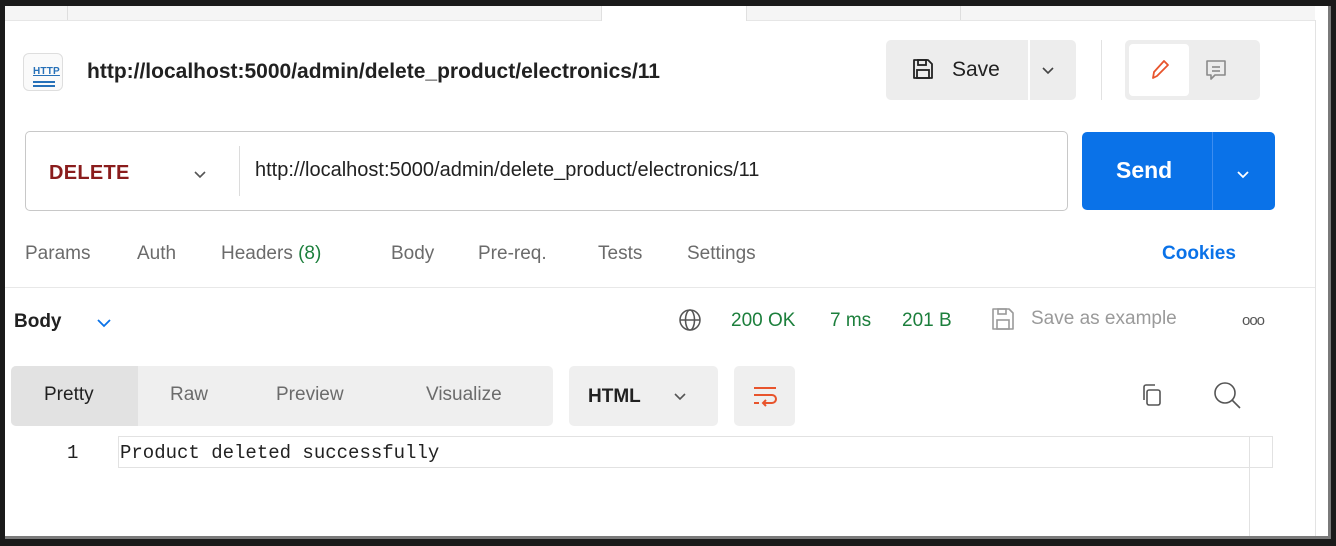  Describe the element at coordinates (763, 320) in the screenshot. I see `status-code: 200 OK` at that location.